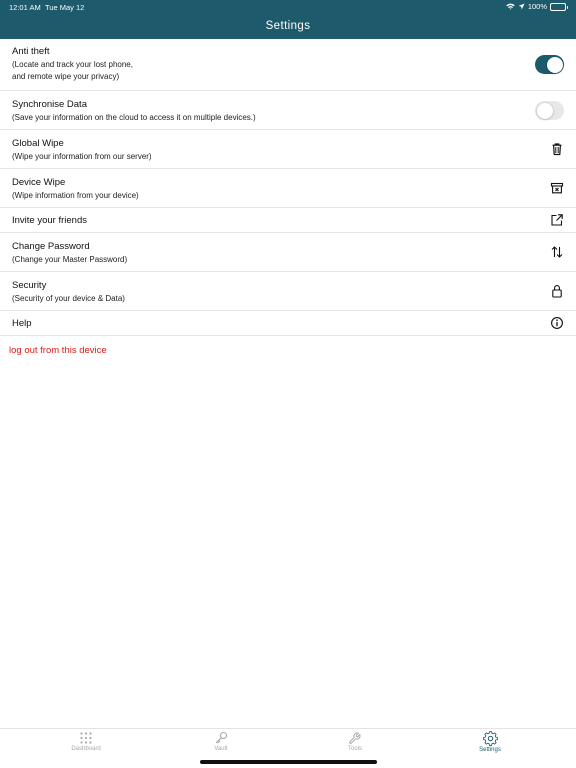 This screenshot has height=768, width=576. I want to click on setting-subtitle-line: (Security of your device & Data), so click(68, 298).